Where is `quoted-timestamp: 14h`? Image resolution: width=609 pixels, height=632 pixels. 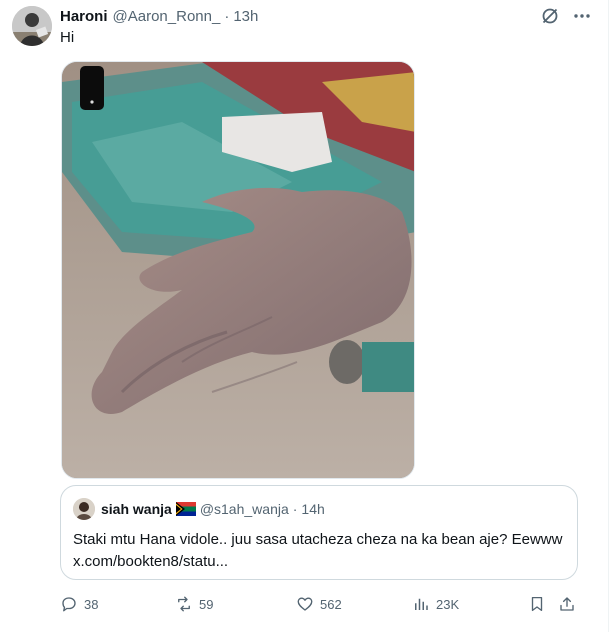
quoted-timestamp: 14h is located at coordinates (312, 509).